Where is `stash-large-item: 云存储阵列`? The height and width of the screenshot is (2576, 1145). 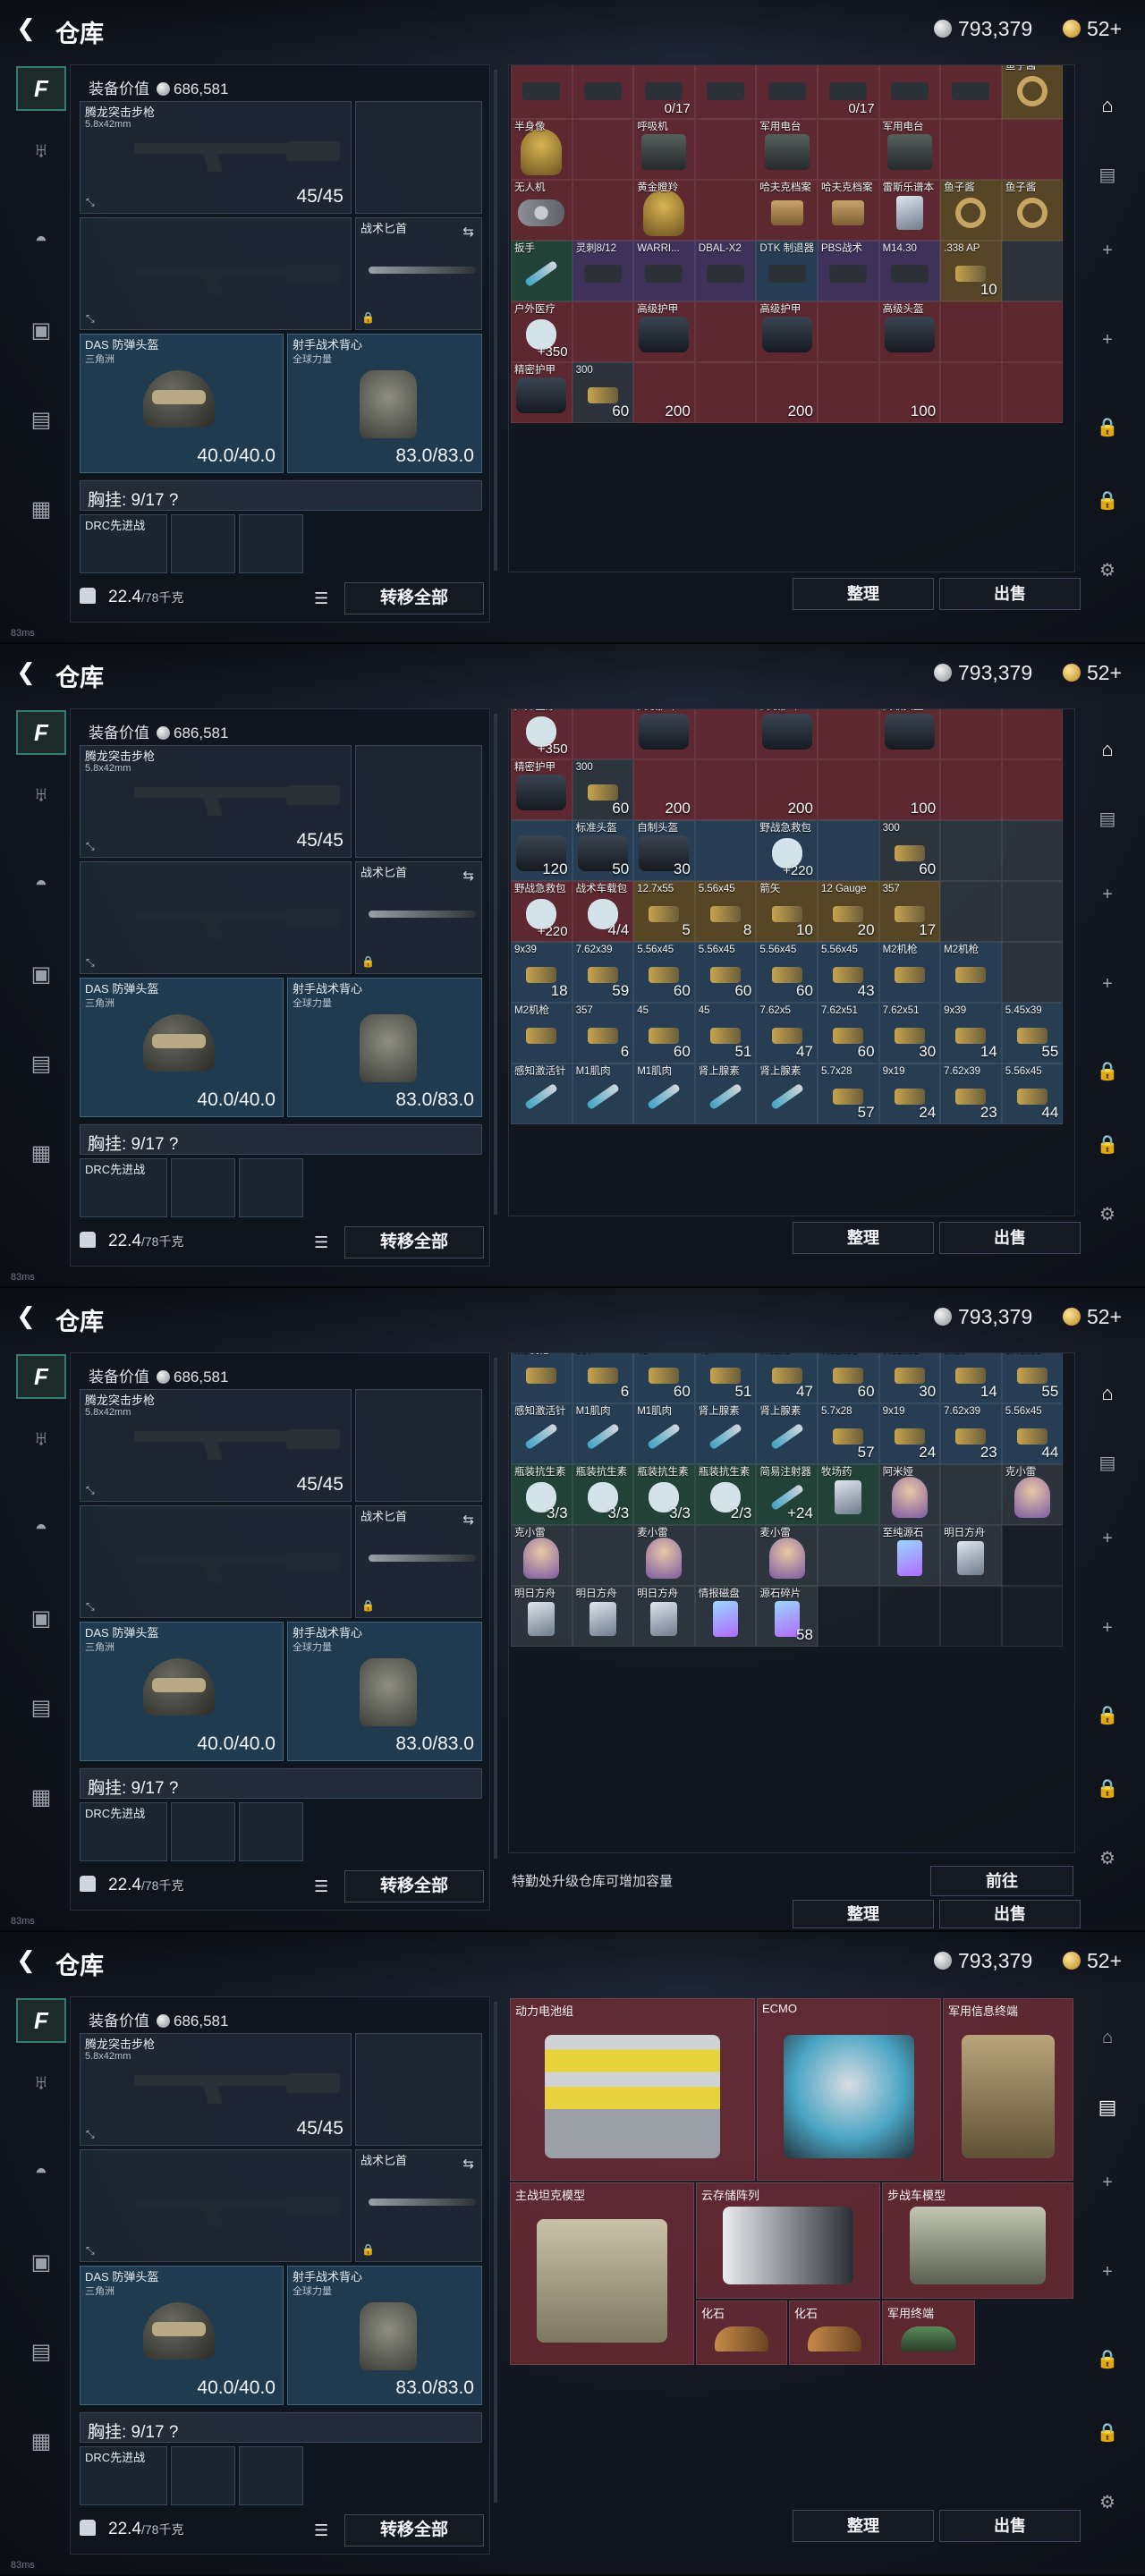
stash-large-item: 云存储阵列 is located at coordinates (788, 2240).